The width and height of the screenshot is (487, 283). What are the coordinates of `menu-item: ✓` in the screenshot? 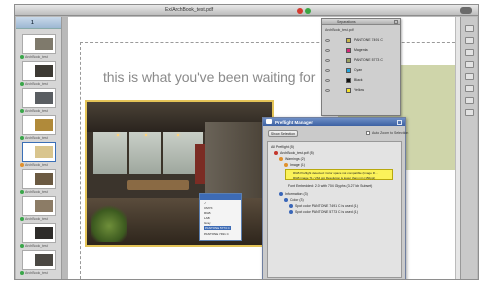 It's located at (205, 203).